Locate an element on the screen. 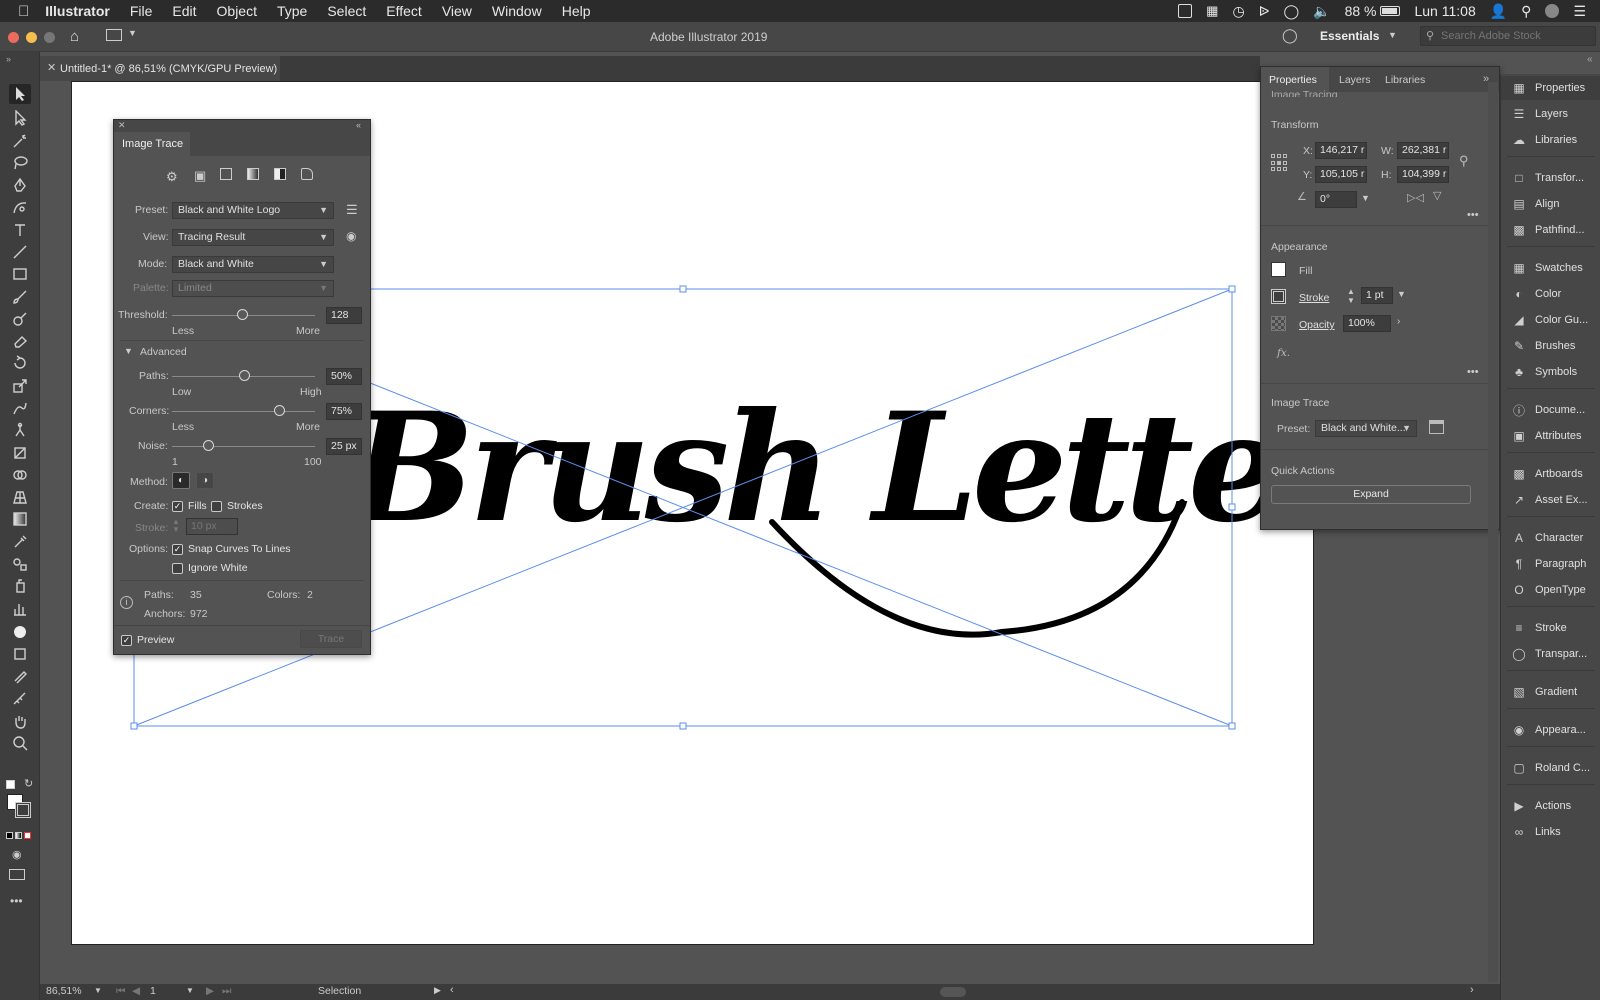 This screenshot has width=1600, height=1000. stroke-stepper-icon: ▲ ▼ is located at coordinates (1351, 296).